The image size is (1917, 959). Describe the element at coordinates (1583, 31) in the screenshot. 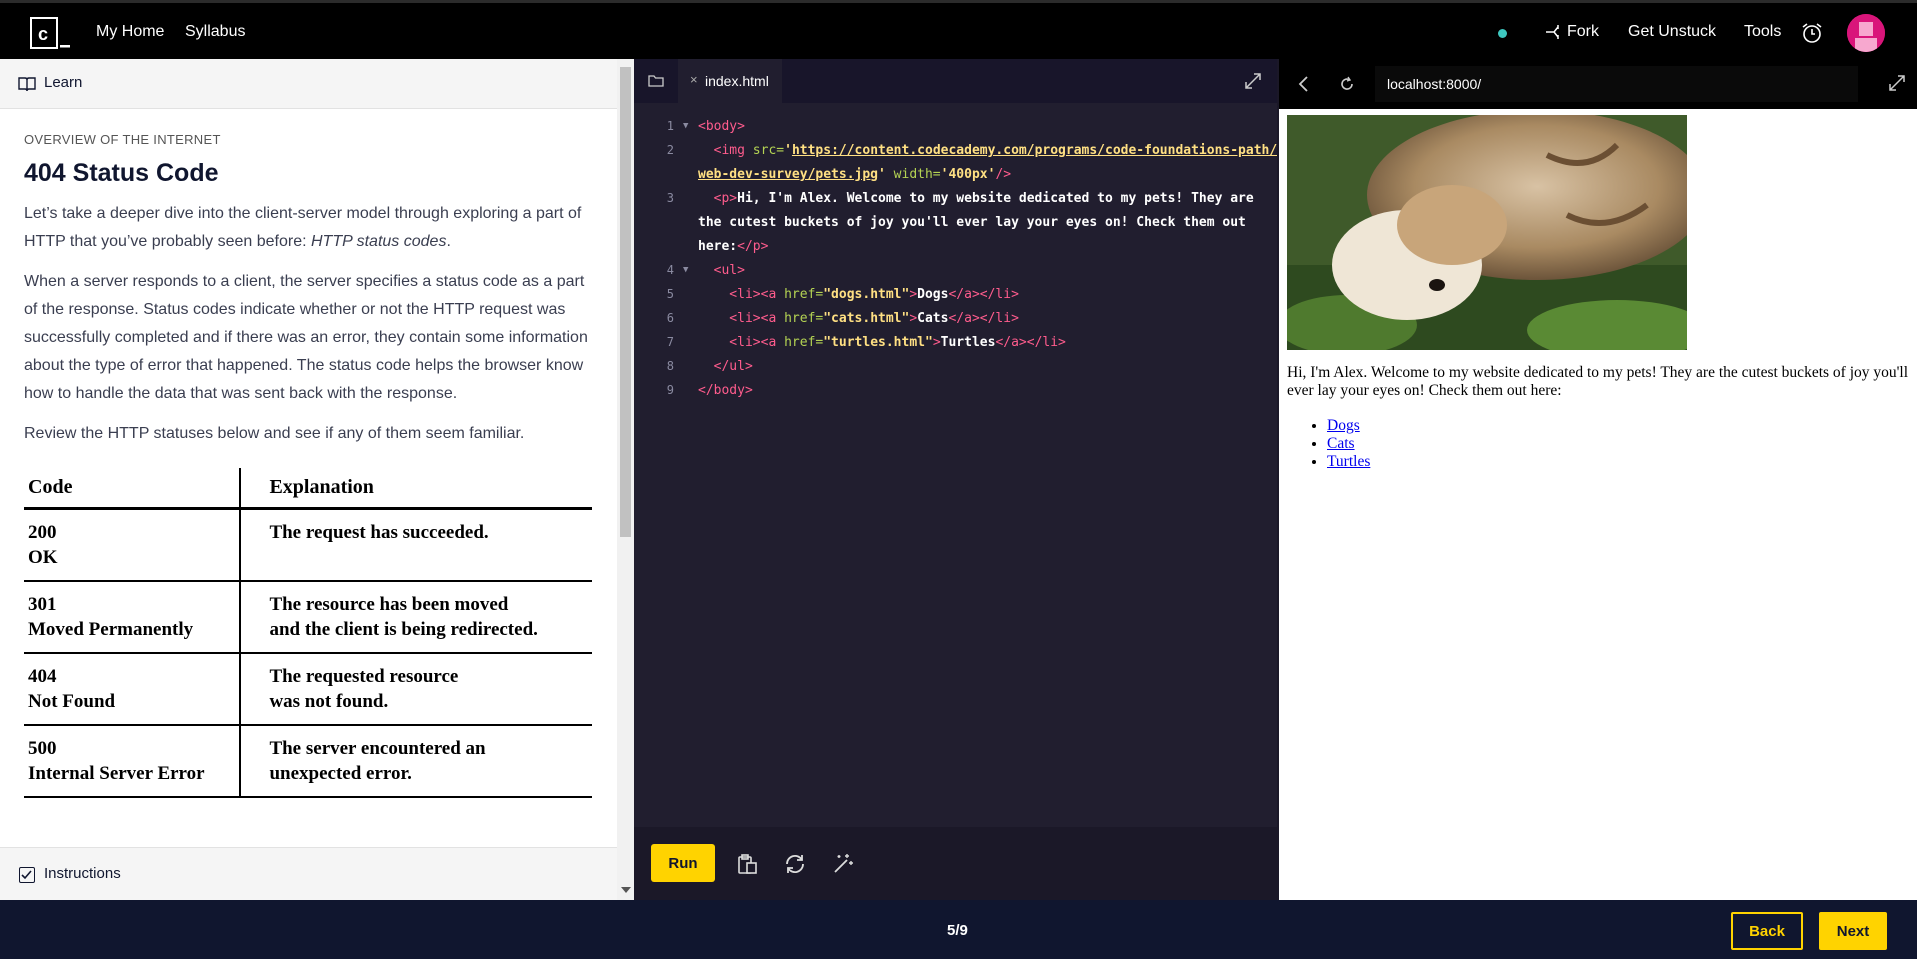

I see `fork-label: Fork` at that location.